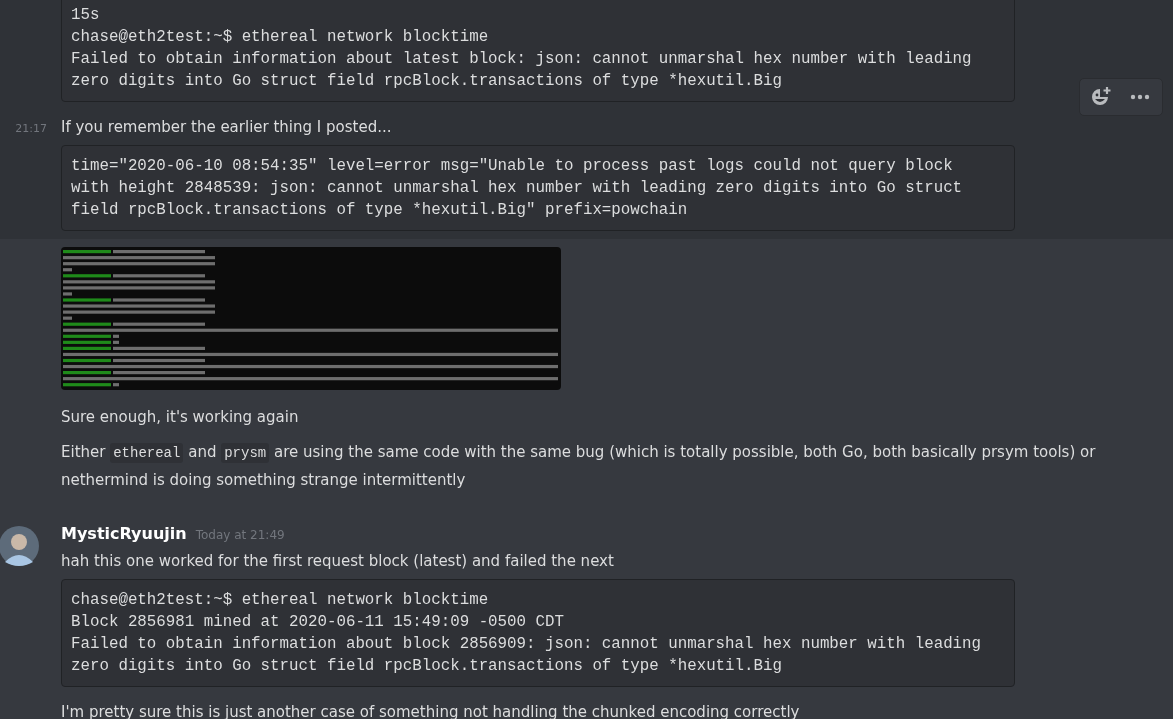 The width and height of the screenshot is (1173, 719). What do you see at coordinates (338, 561) in the screenshot?
I see `message-text: hah this one worked for the first request block (latest) and failed the next` at bounding box center [338, 561].